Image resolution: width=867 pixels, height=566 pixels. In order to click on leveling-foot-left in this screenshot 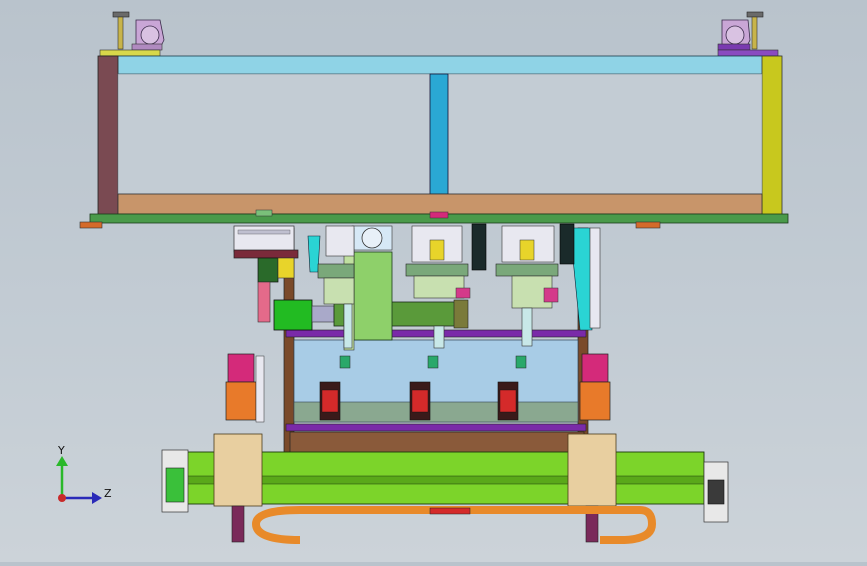, I will do `click(132, 34)`.